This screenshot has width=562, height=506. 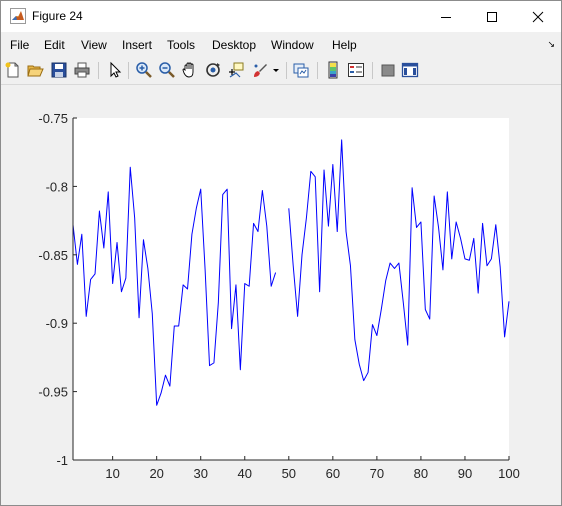 I want to click on maximize-button, so click(x=492, y=16).